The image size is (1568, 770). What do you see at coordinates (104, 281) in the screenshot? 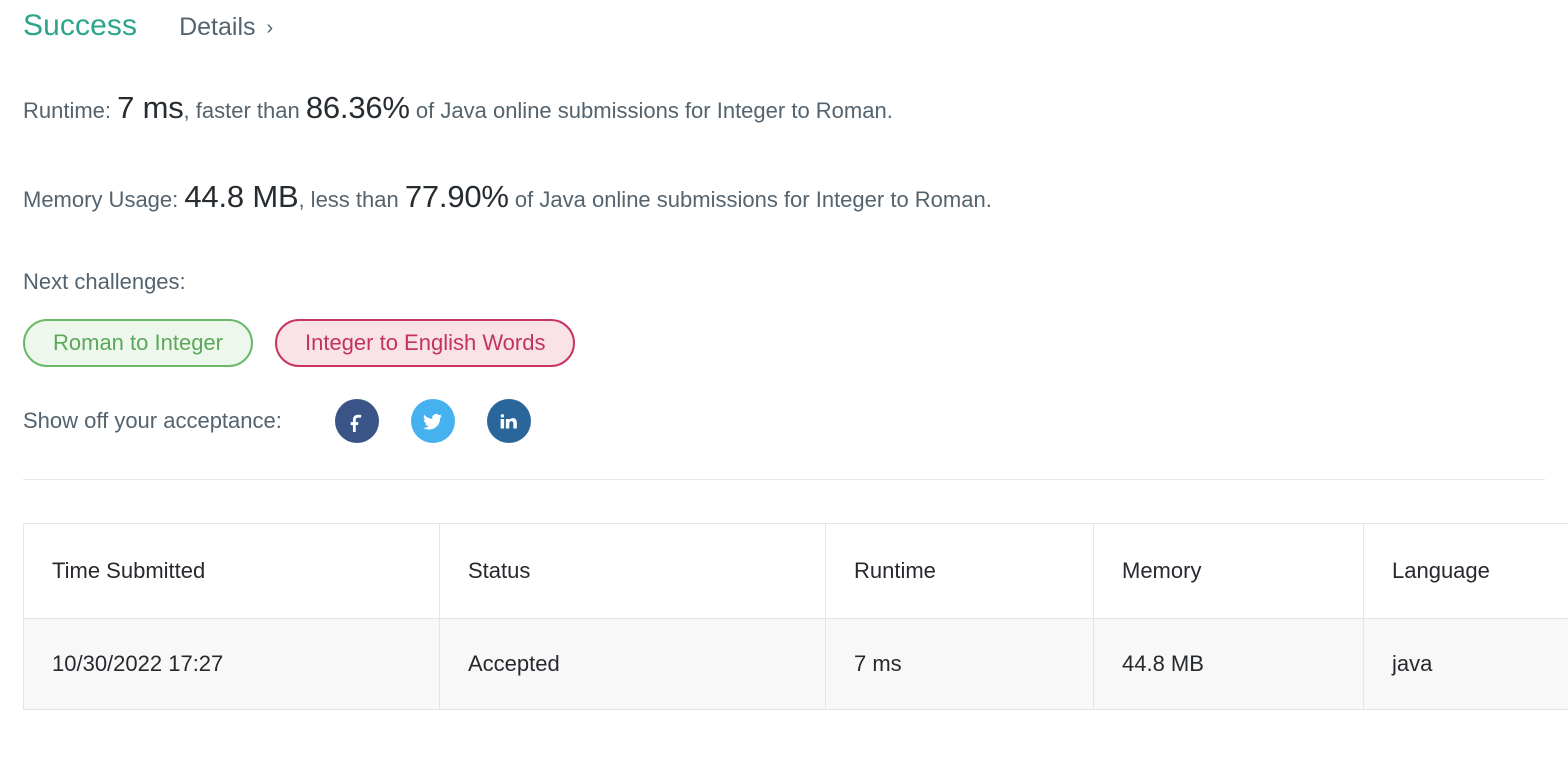
I see `next-challenges-label: Next challenges:` at bounding box center [104, 281].